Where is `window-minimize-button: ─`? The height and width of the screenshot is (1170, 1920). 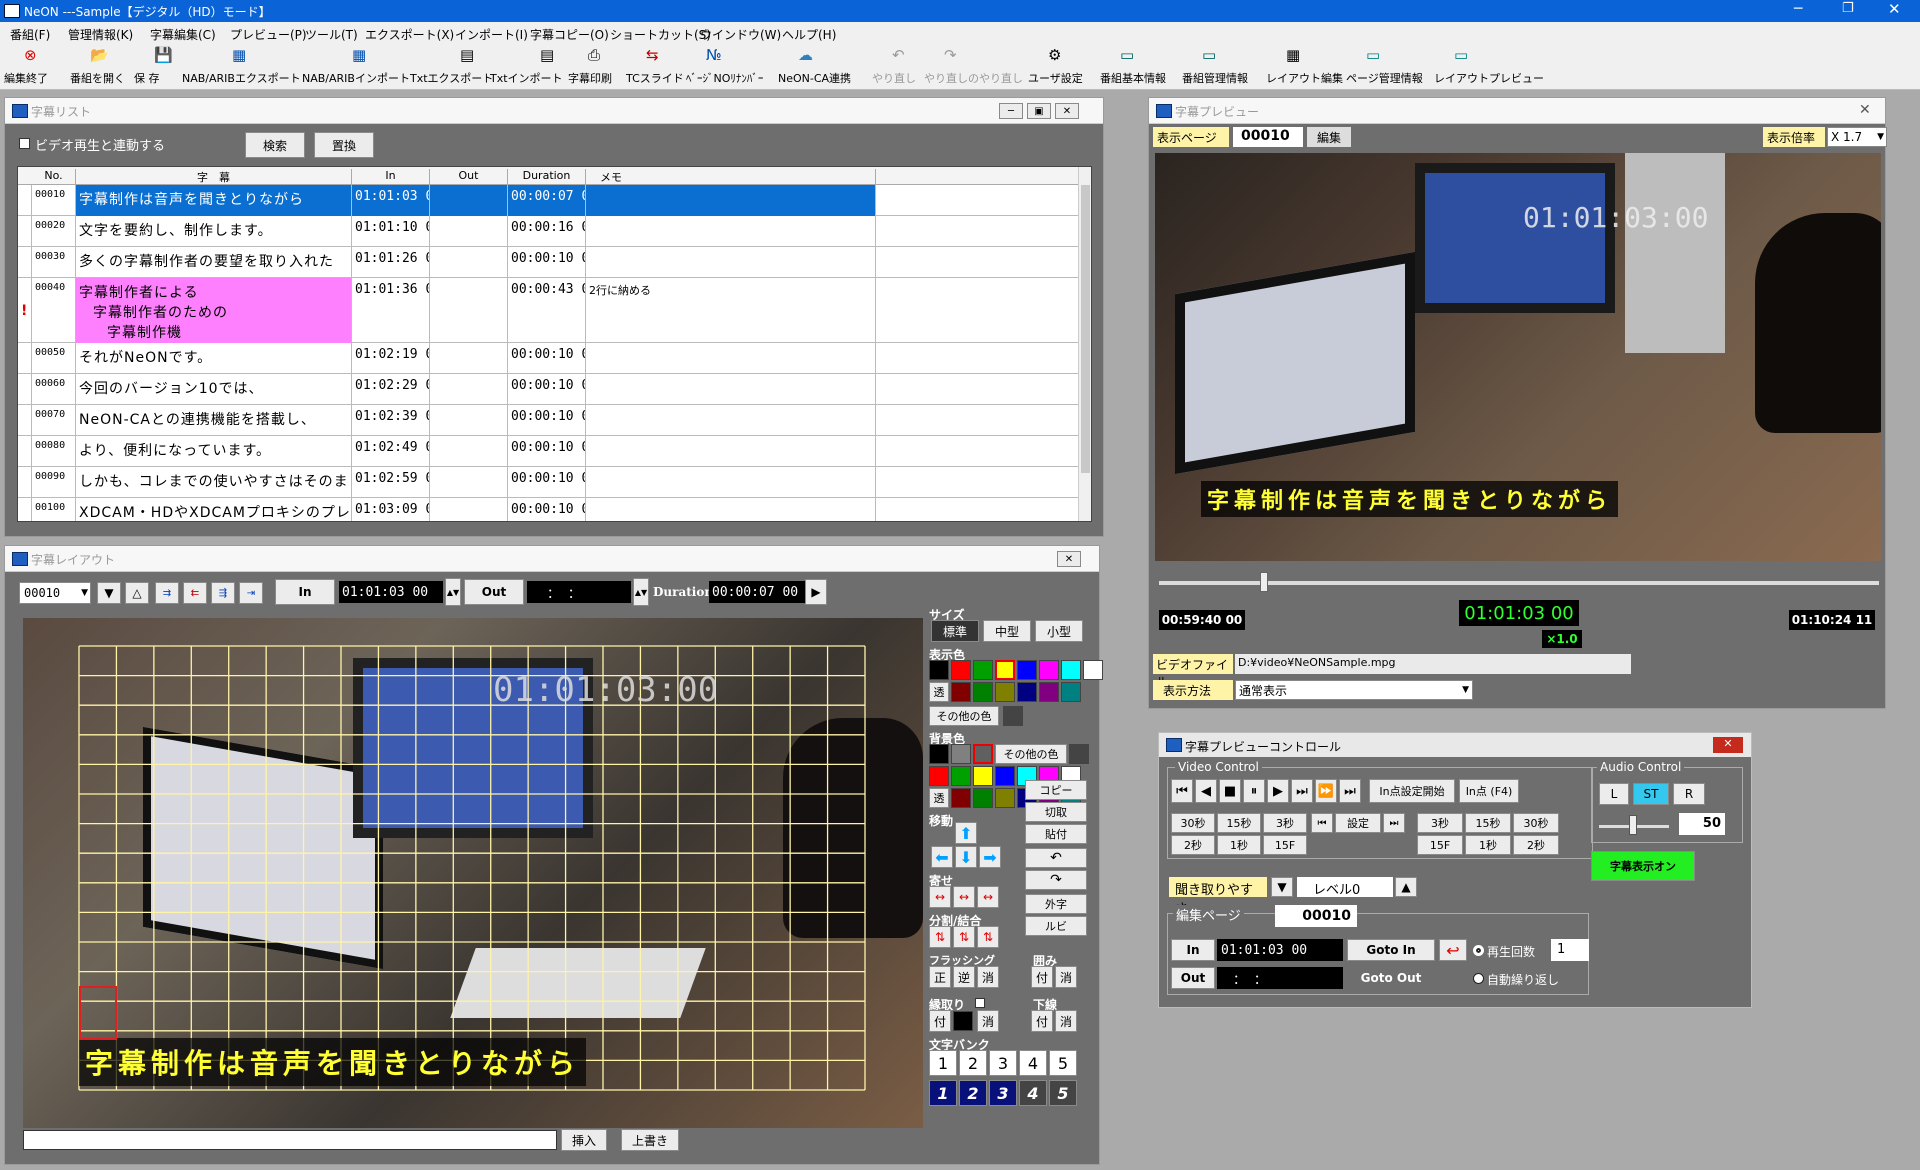
window-minimize-button: ─ is located at coordinates (1011, 111).